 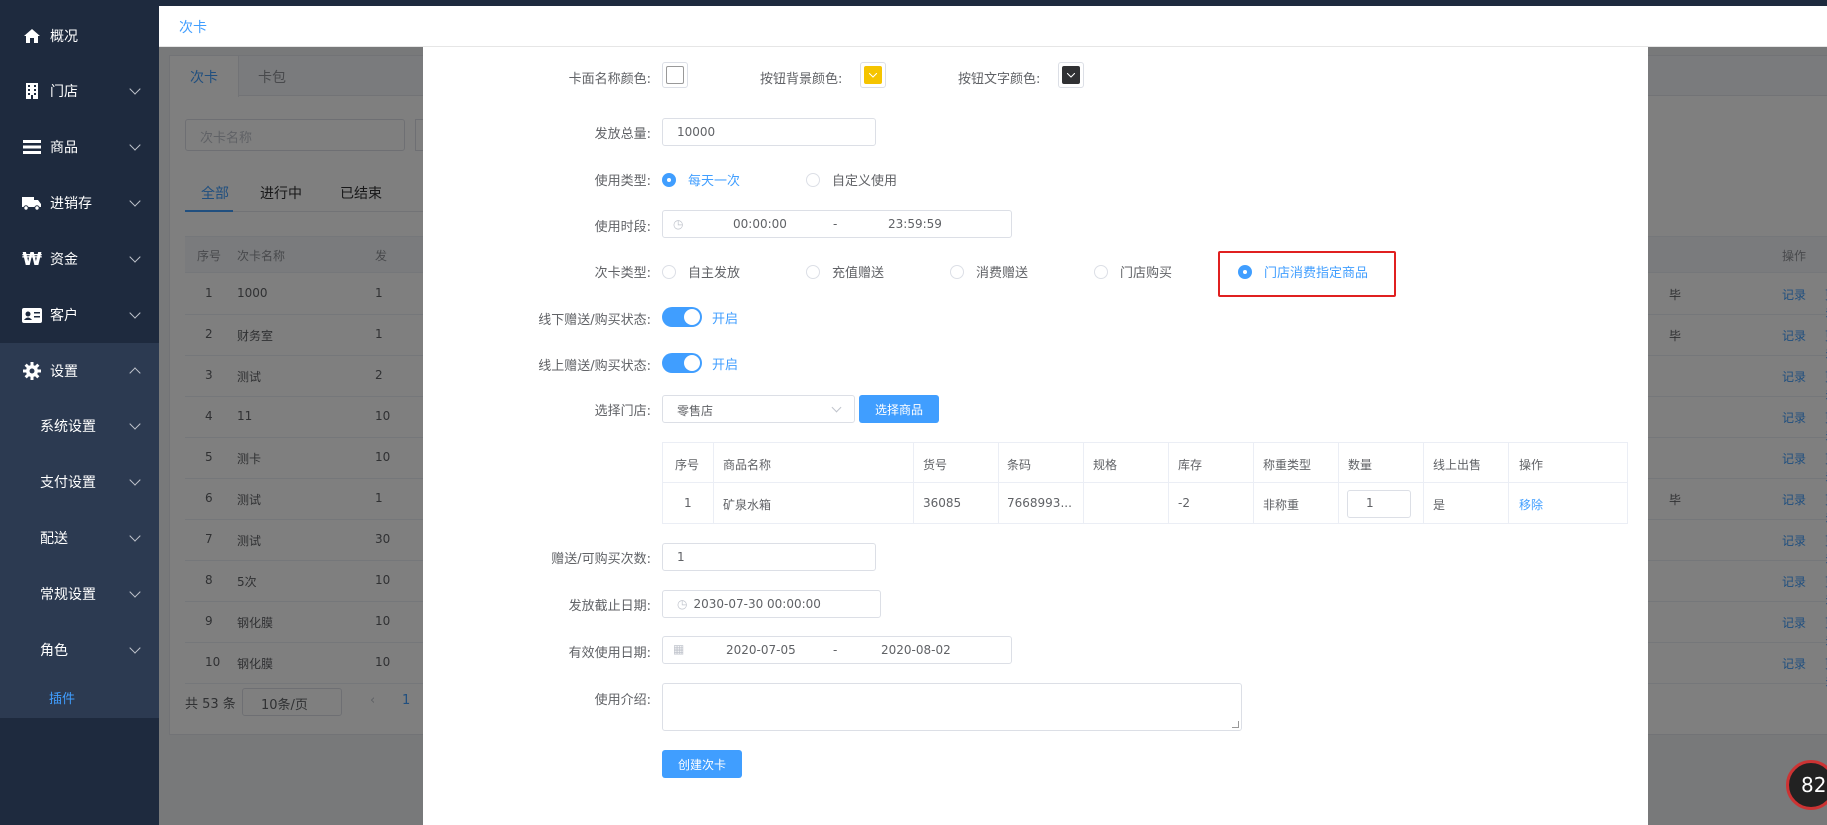 What do you see at coordinates (858, 273) in the screenshot?
I see `radio-label: 充值赠送` at bounding box center [858, 273].